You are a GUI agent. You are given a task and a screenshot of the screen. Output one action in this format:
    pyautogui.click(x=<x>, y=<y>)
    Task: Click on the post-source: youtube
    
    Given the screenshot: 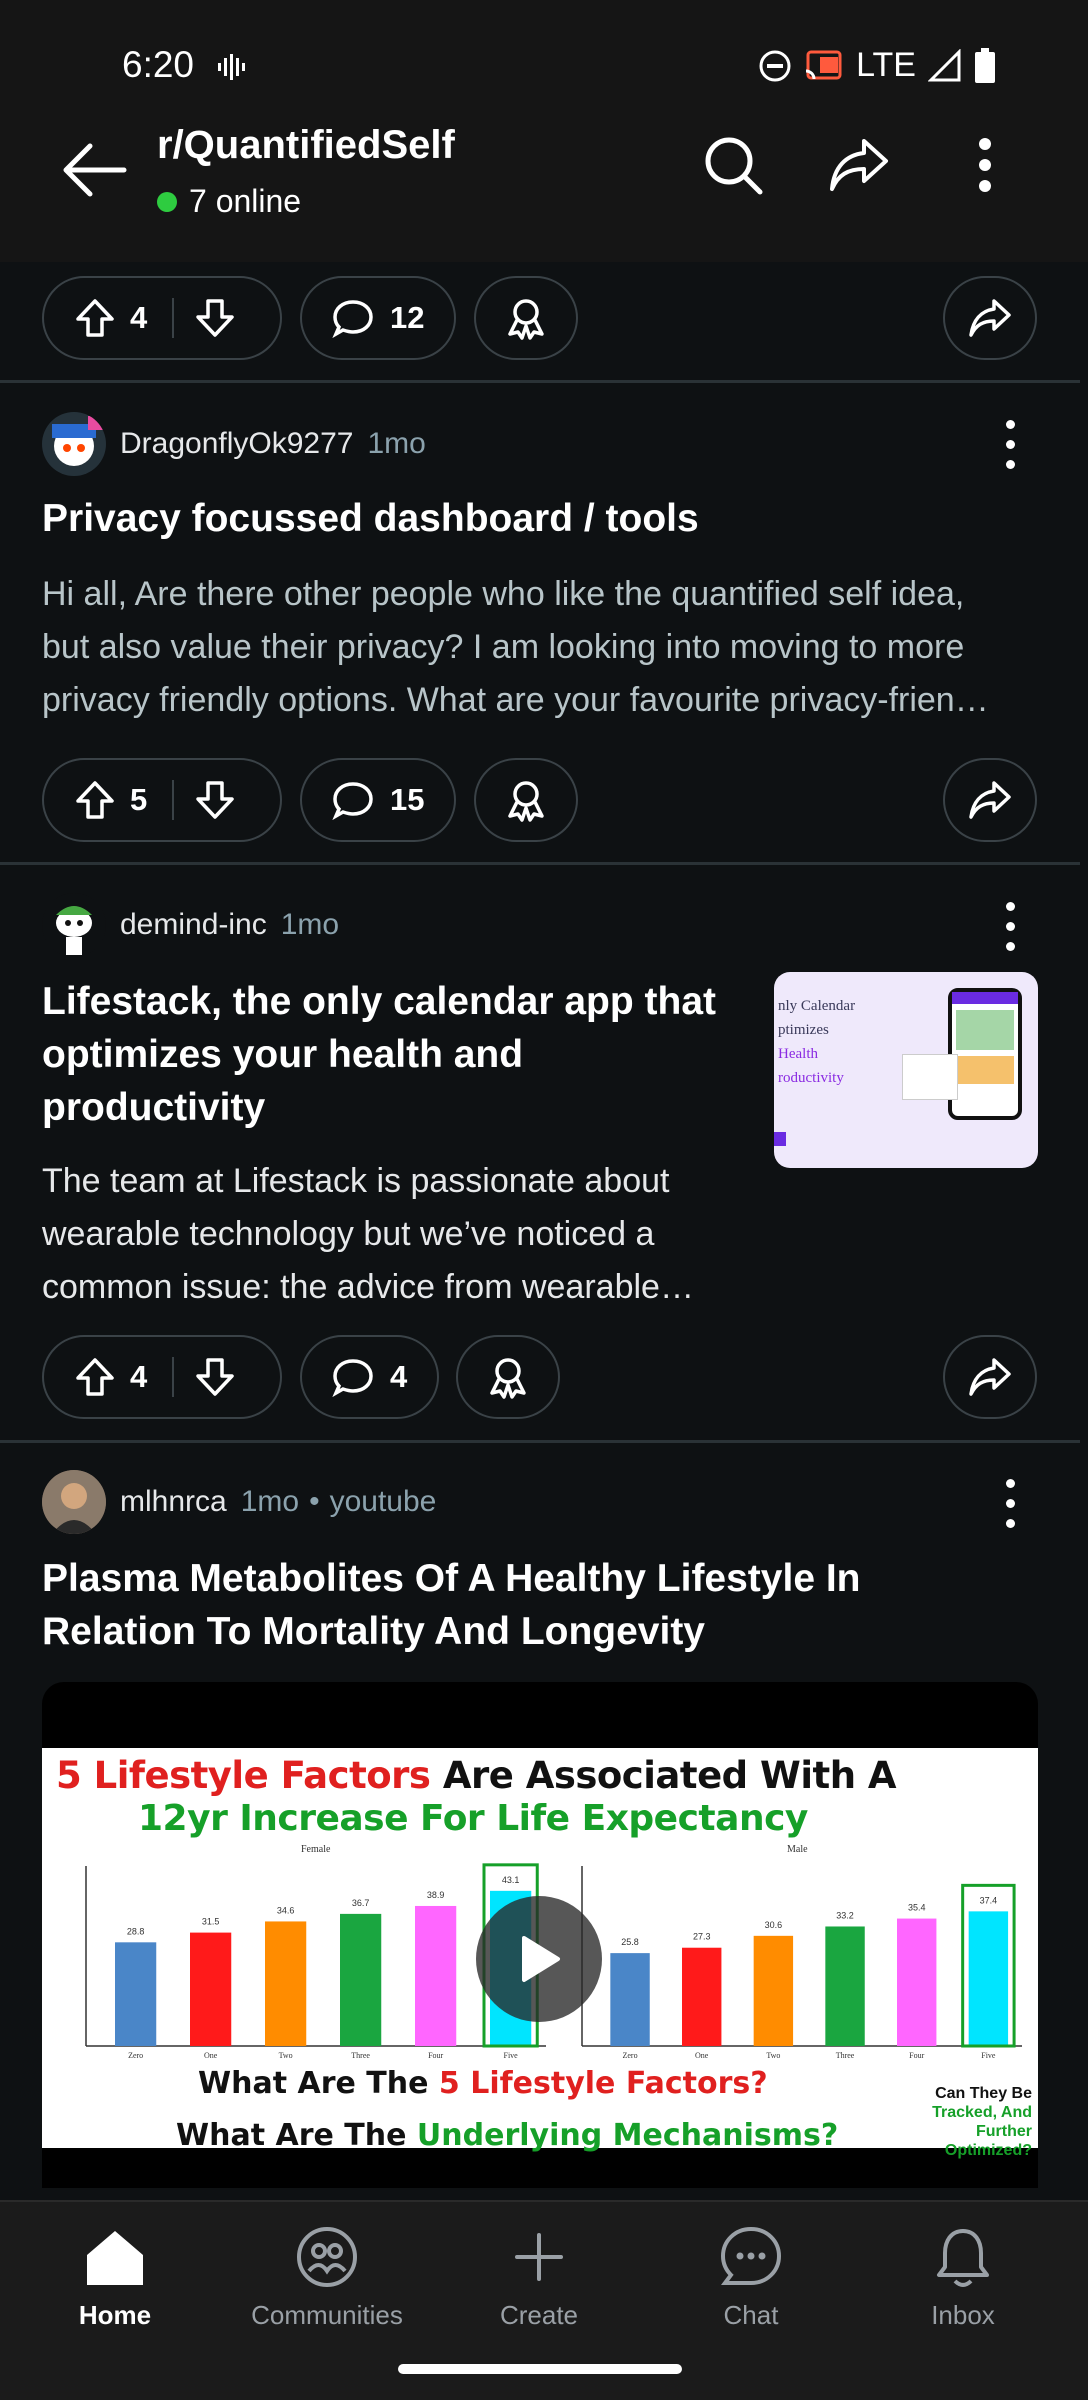 What is the action you would take?
    pyautogui.click(x=383, y=1502)
    